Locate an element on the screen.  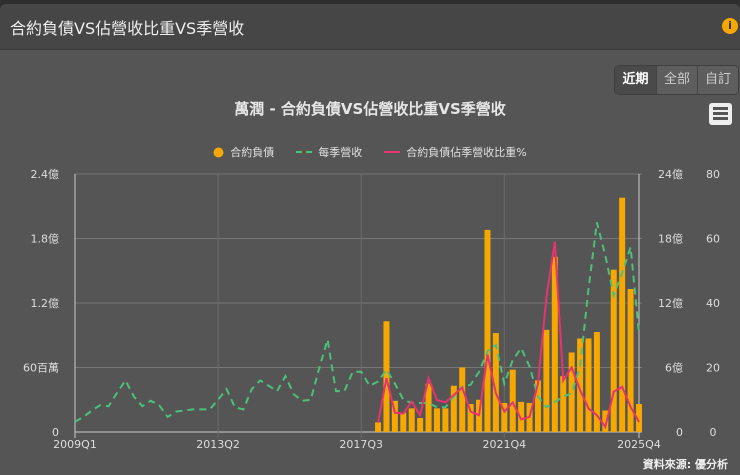
x-tick-label: 2017Q3 is located at coordinates (361, 444).